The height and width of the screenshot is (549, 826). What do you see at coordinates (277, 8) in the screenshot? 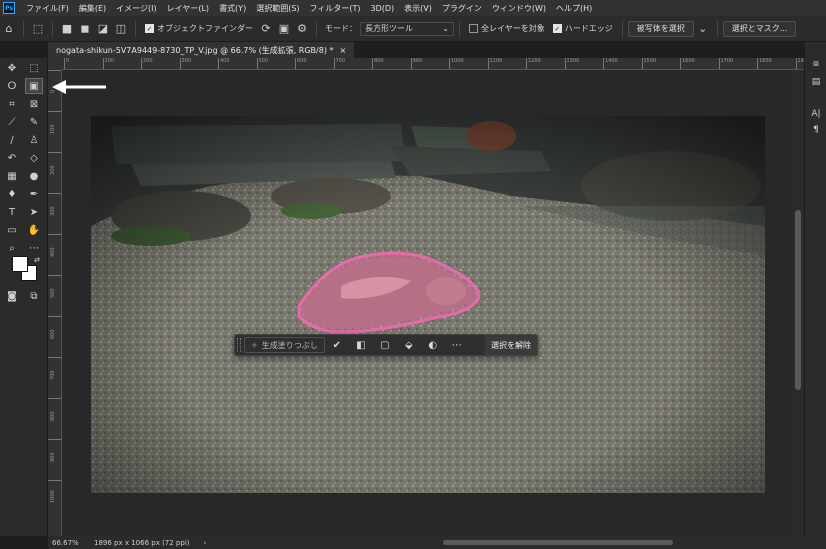
I see `menu-select: 選択範囲(S)` at bounding box center [277, 8].